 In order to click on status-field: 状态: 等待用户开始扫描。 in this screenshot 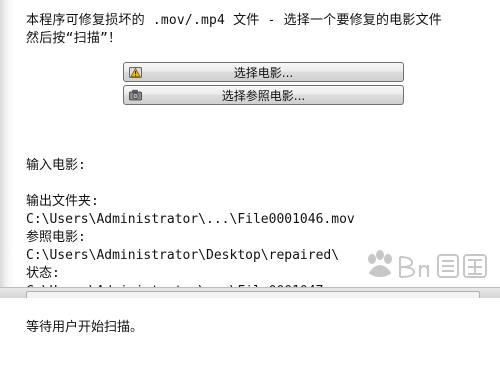, I will do `click(84, 301)`.